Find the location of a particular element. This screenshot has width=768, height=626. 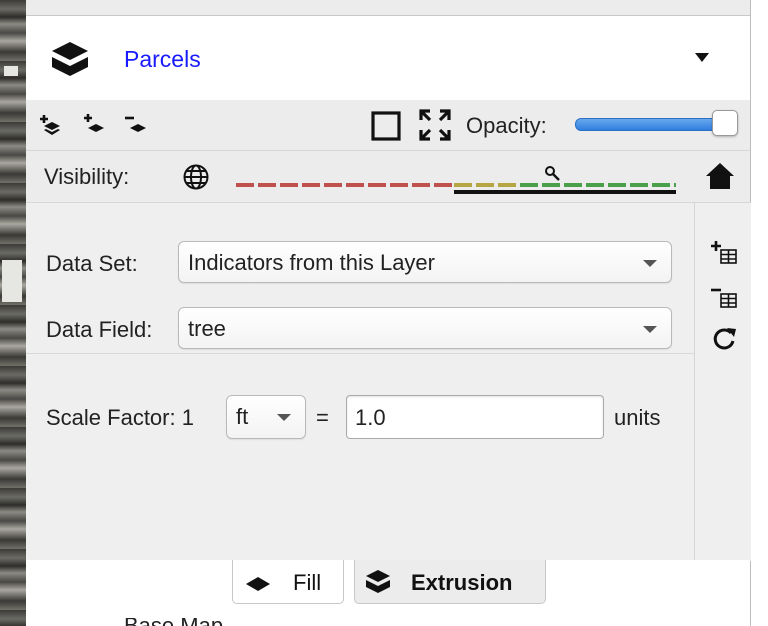

home-icon is located at coordinates (720, 176).